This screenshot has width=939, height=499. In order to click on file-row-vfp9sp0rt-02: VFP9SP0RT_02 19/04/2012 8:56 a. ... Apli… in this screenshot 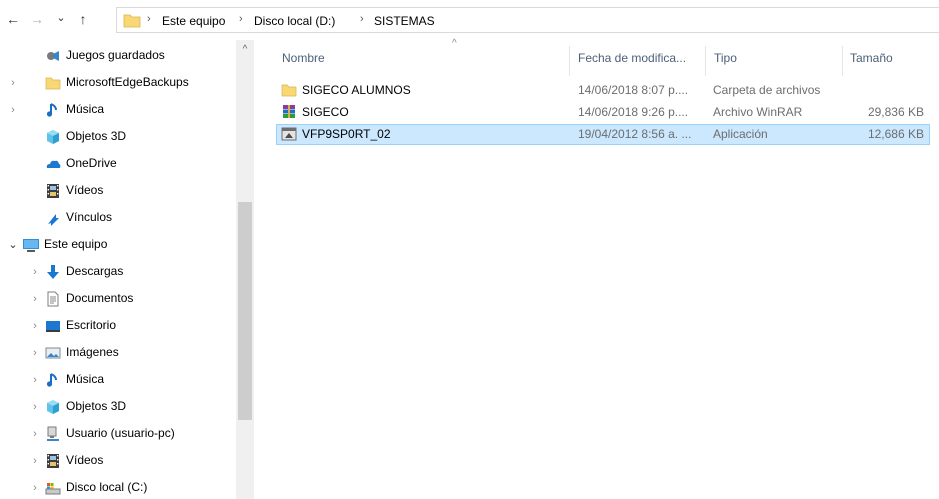, I will do `click(603, 134)`.